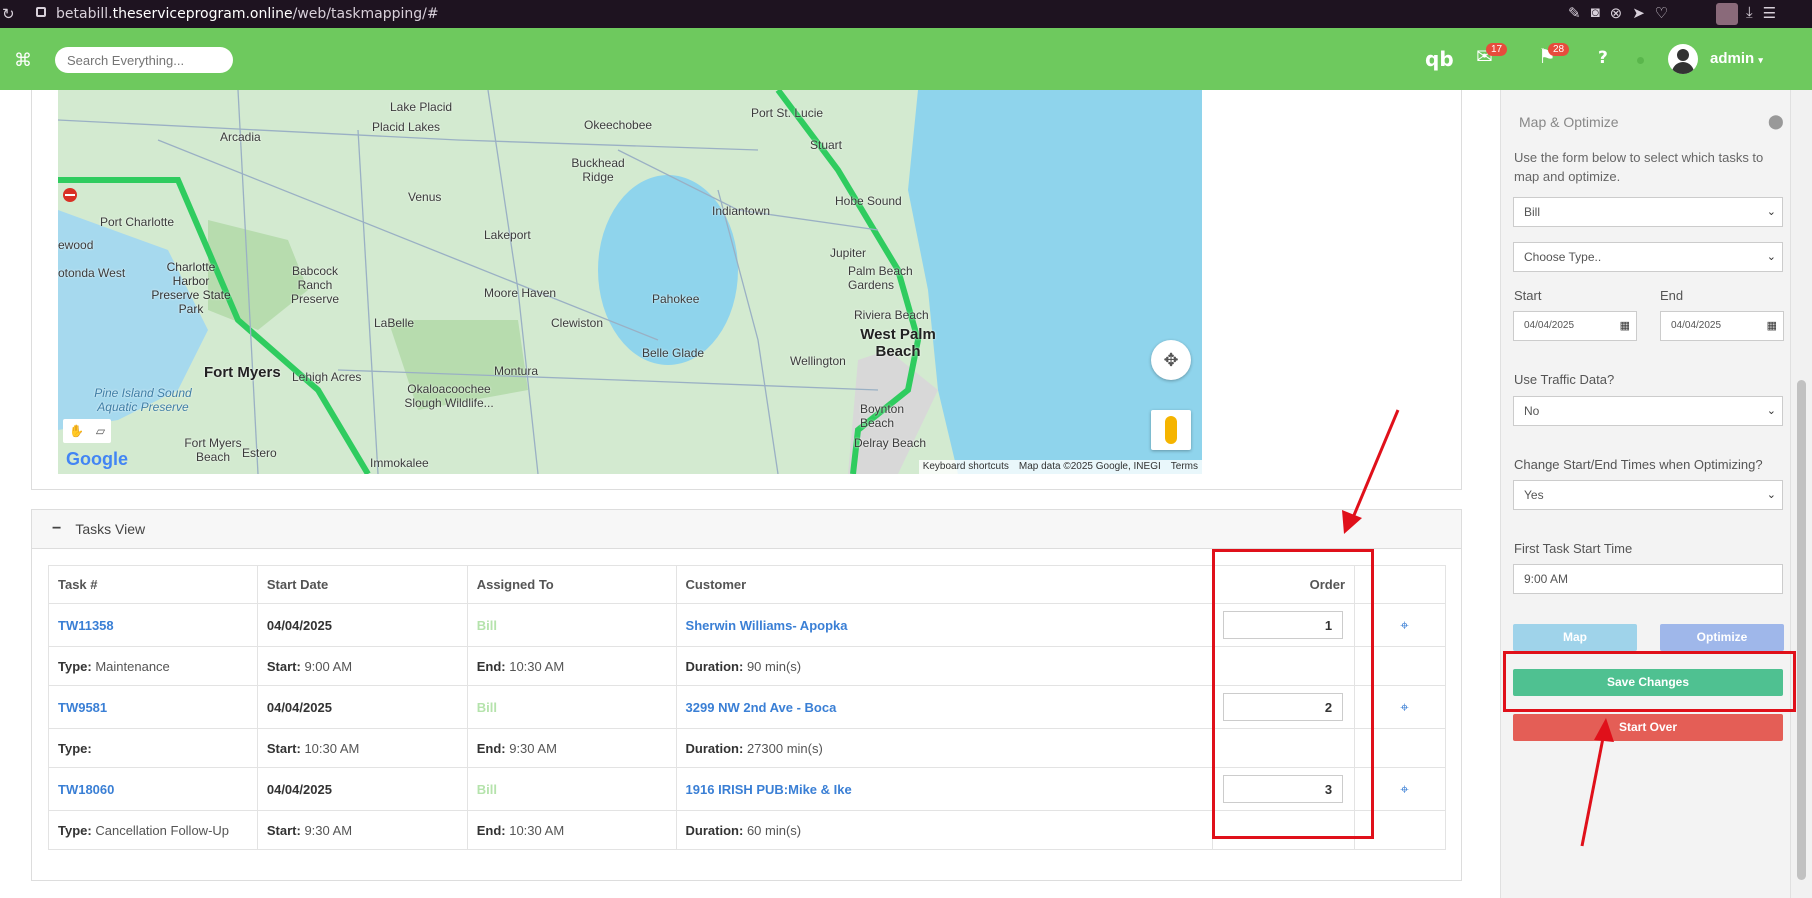 Image resolution: width=1812 pixels, height=898 pixels. Describe the element at coordinates (41, 12) in the screenshot. I see `lock-icon` at that location.